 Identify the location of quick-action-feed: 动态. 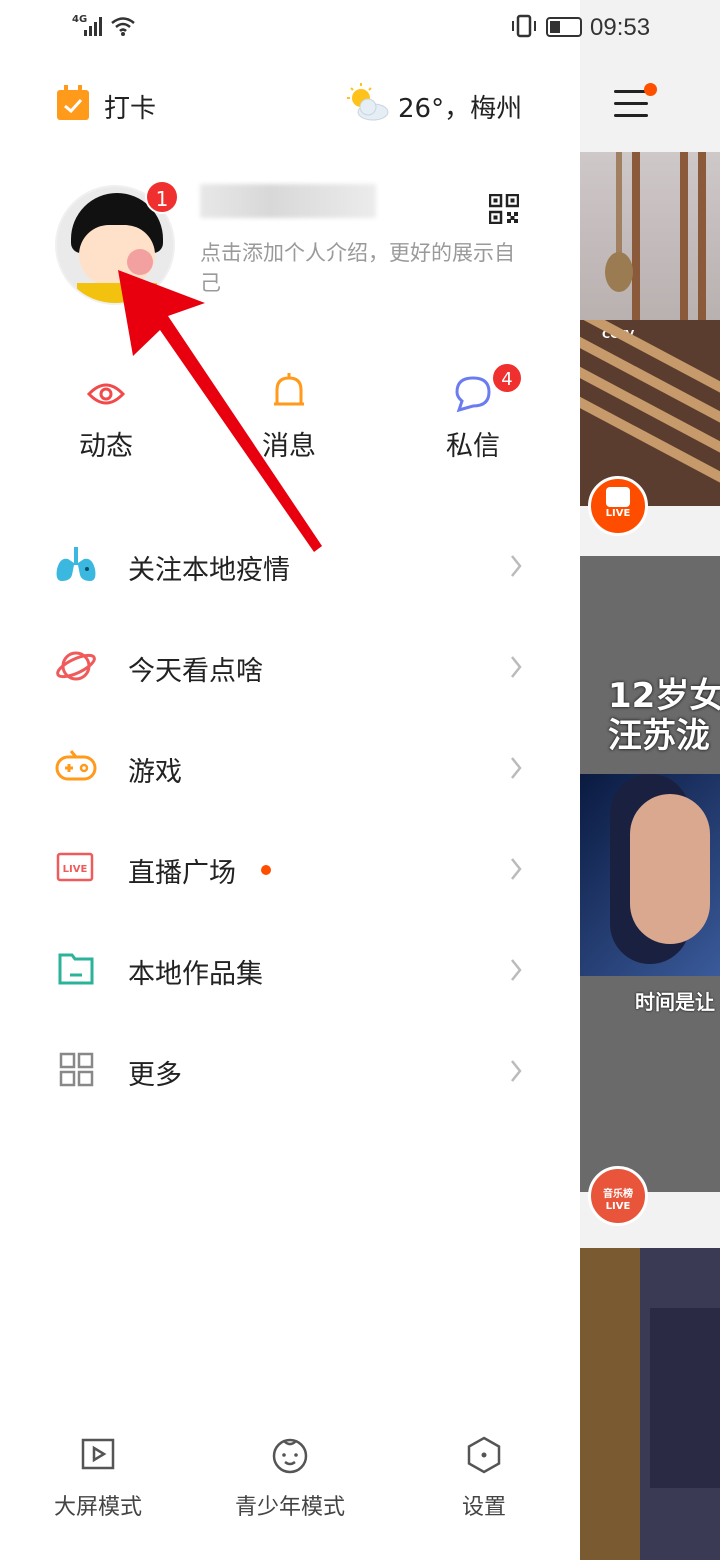
(106, 416).